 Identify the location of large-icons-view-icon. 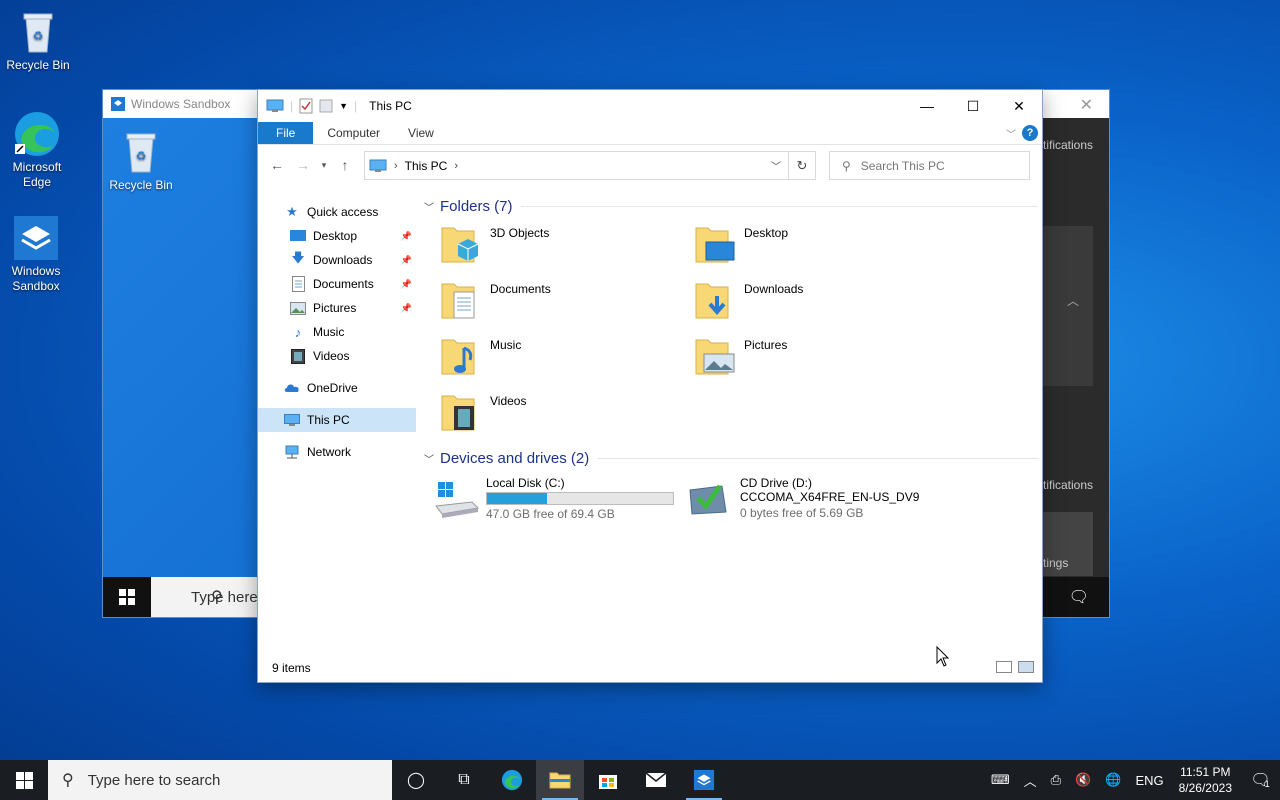
(1026, 667).